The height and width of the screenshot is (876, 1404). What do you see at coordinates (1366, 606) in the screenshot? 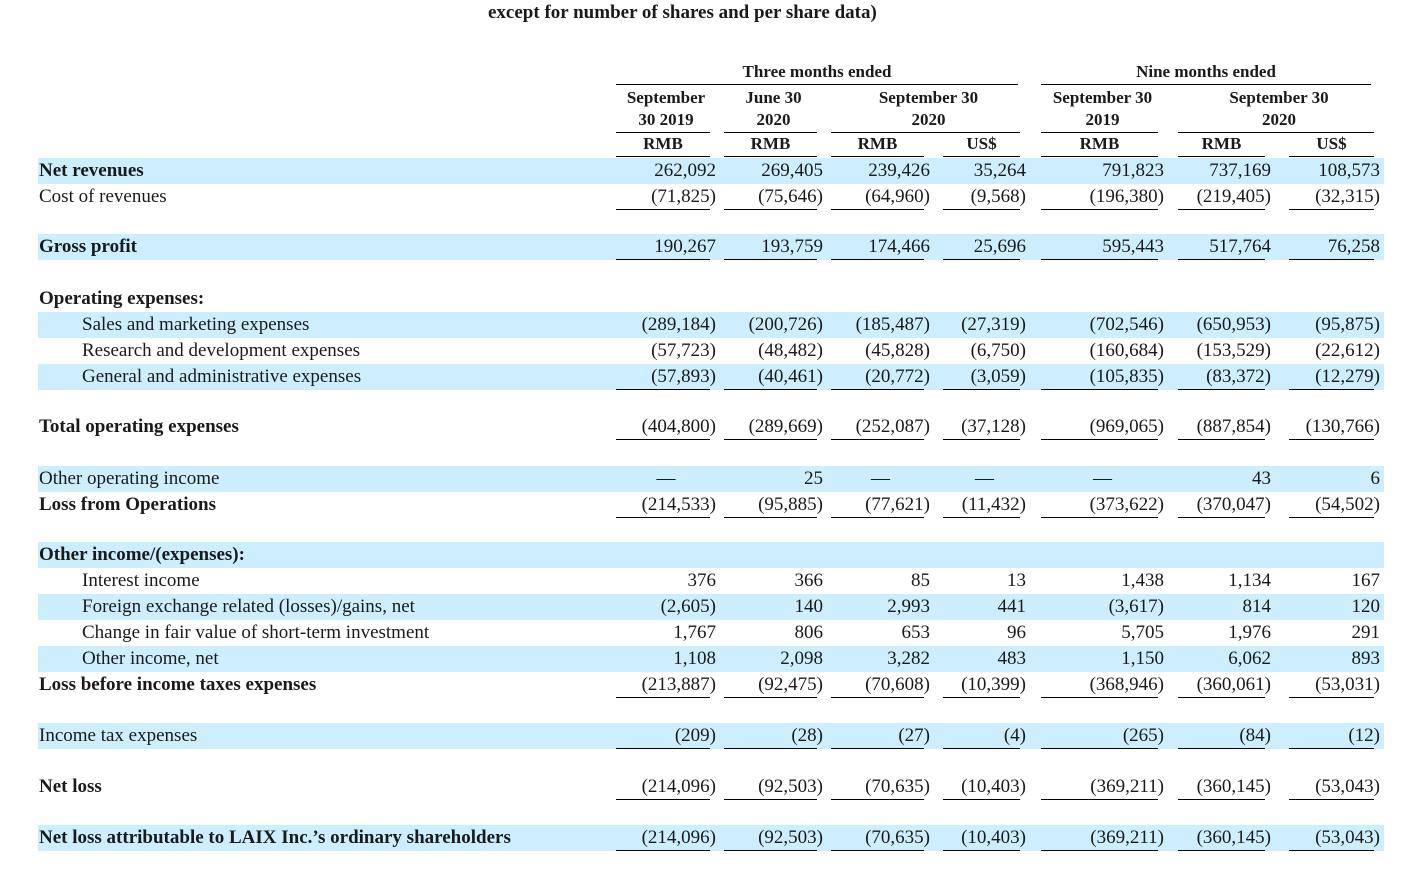
I see `cell-value: 120` at bounding box center [1366, 606].